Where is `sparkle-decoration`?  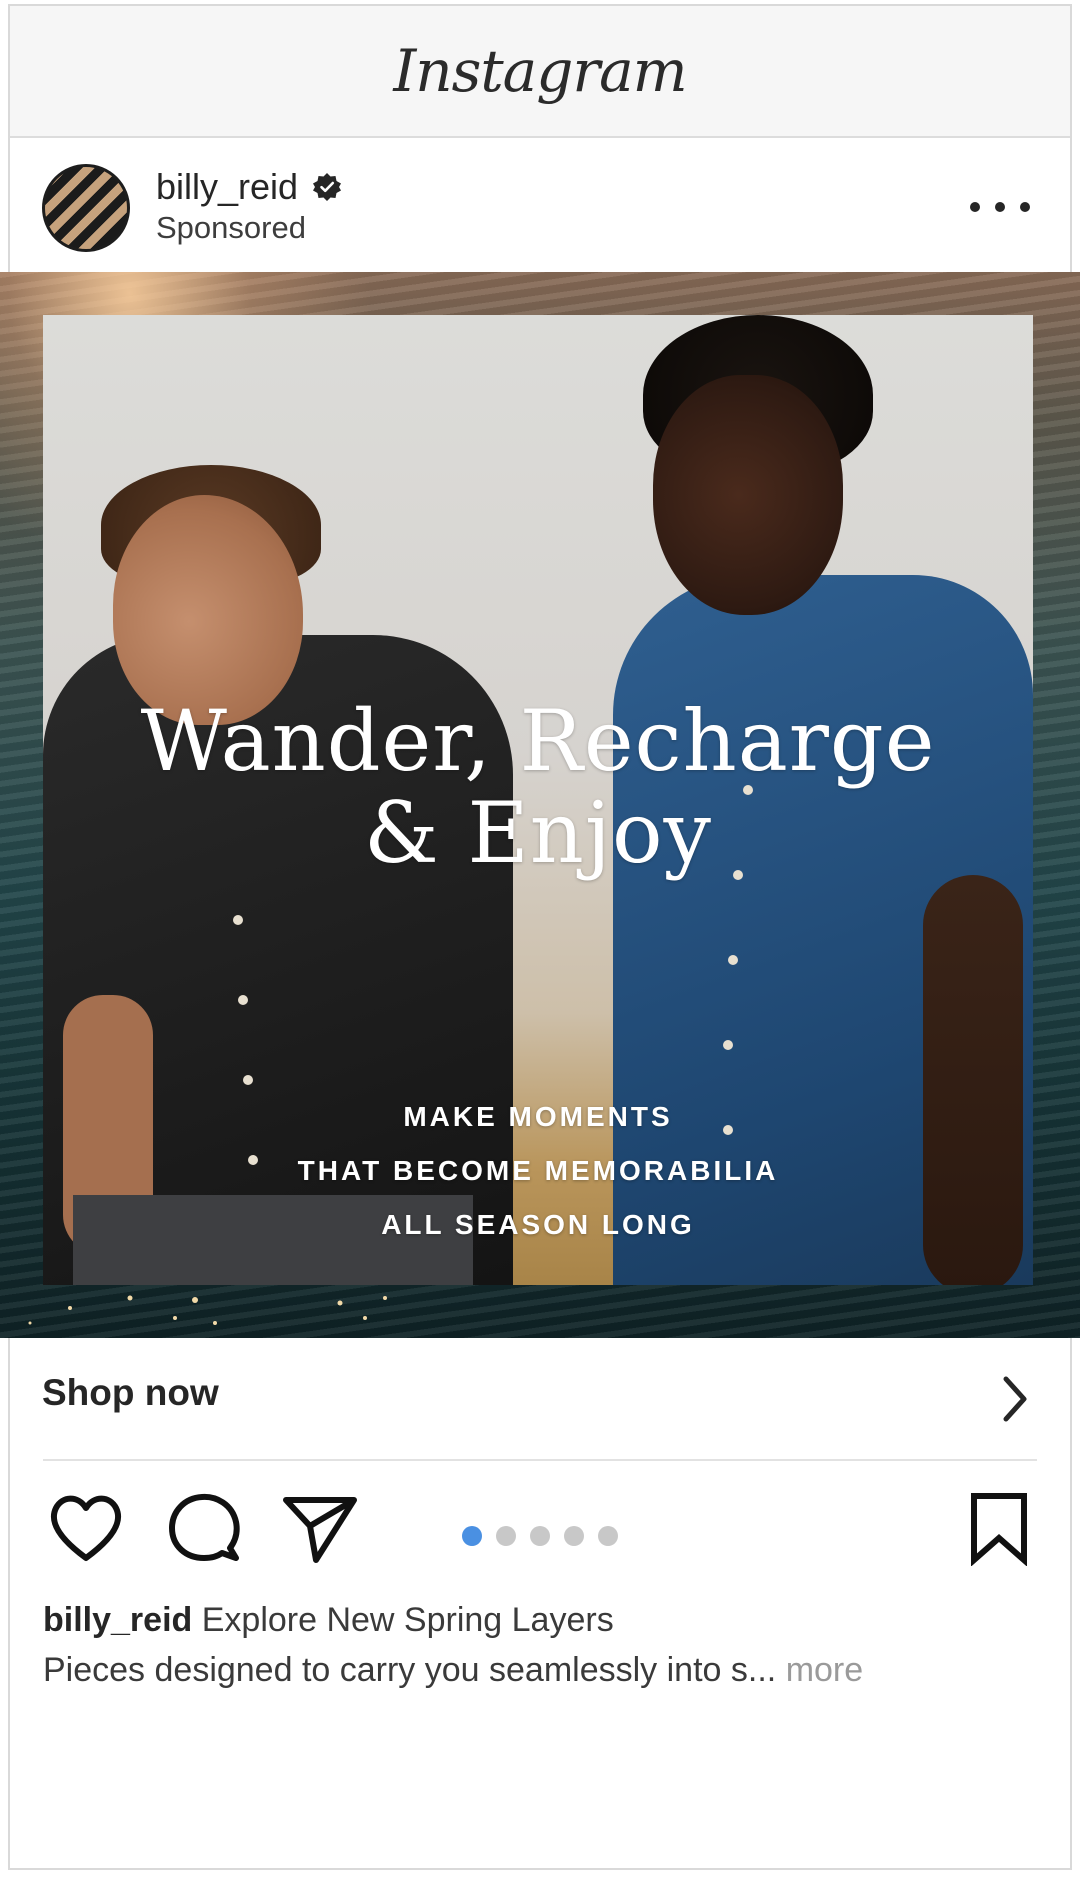
sparkle-decoration is located at coordinates (207, 1310).